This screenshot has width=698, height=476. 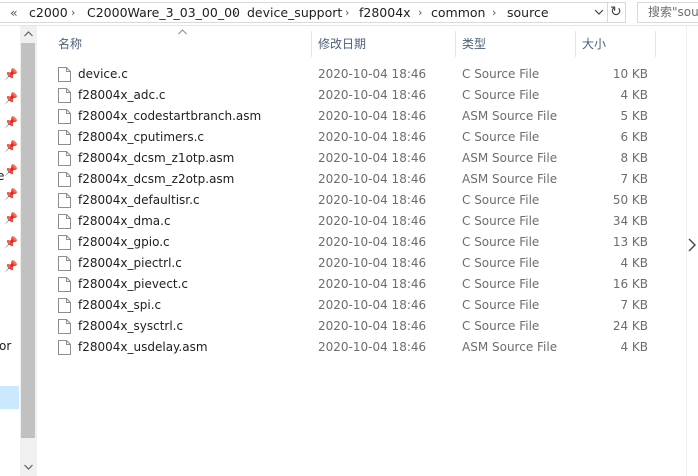 I want to click on refresh-button: ↻, so click(x=616, y=12).